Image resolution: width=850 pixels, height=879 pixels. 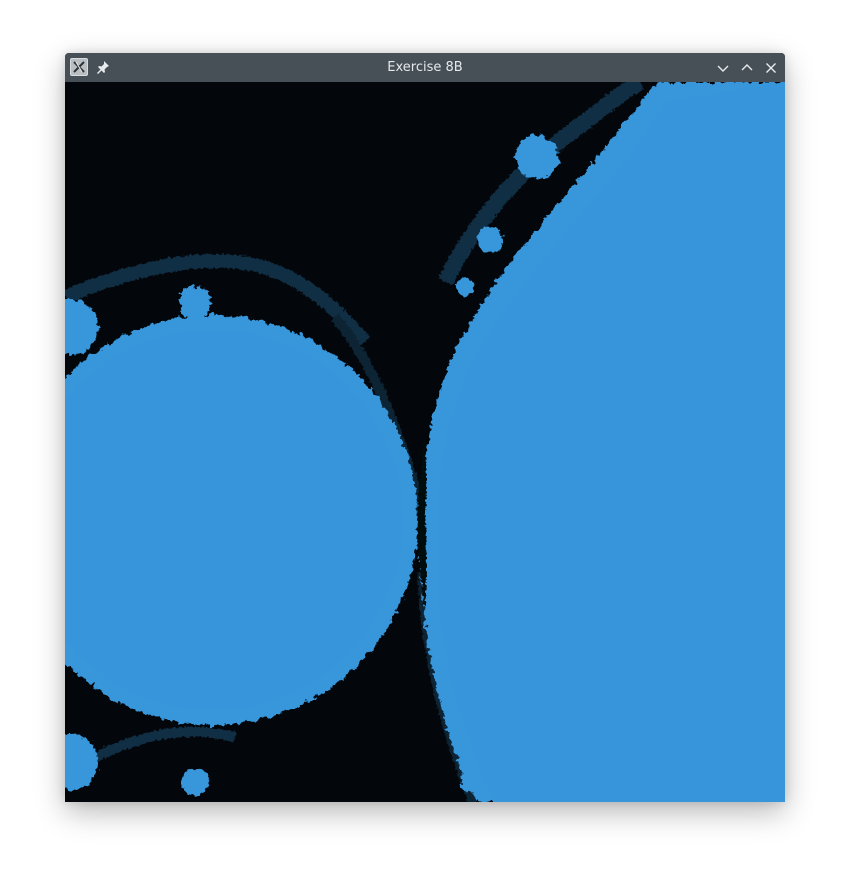 I want to click on close-icon, so click(x=771, y=68).